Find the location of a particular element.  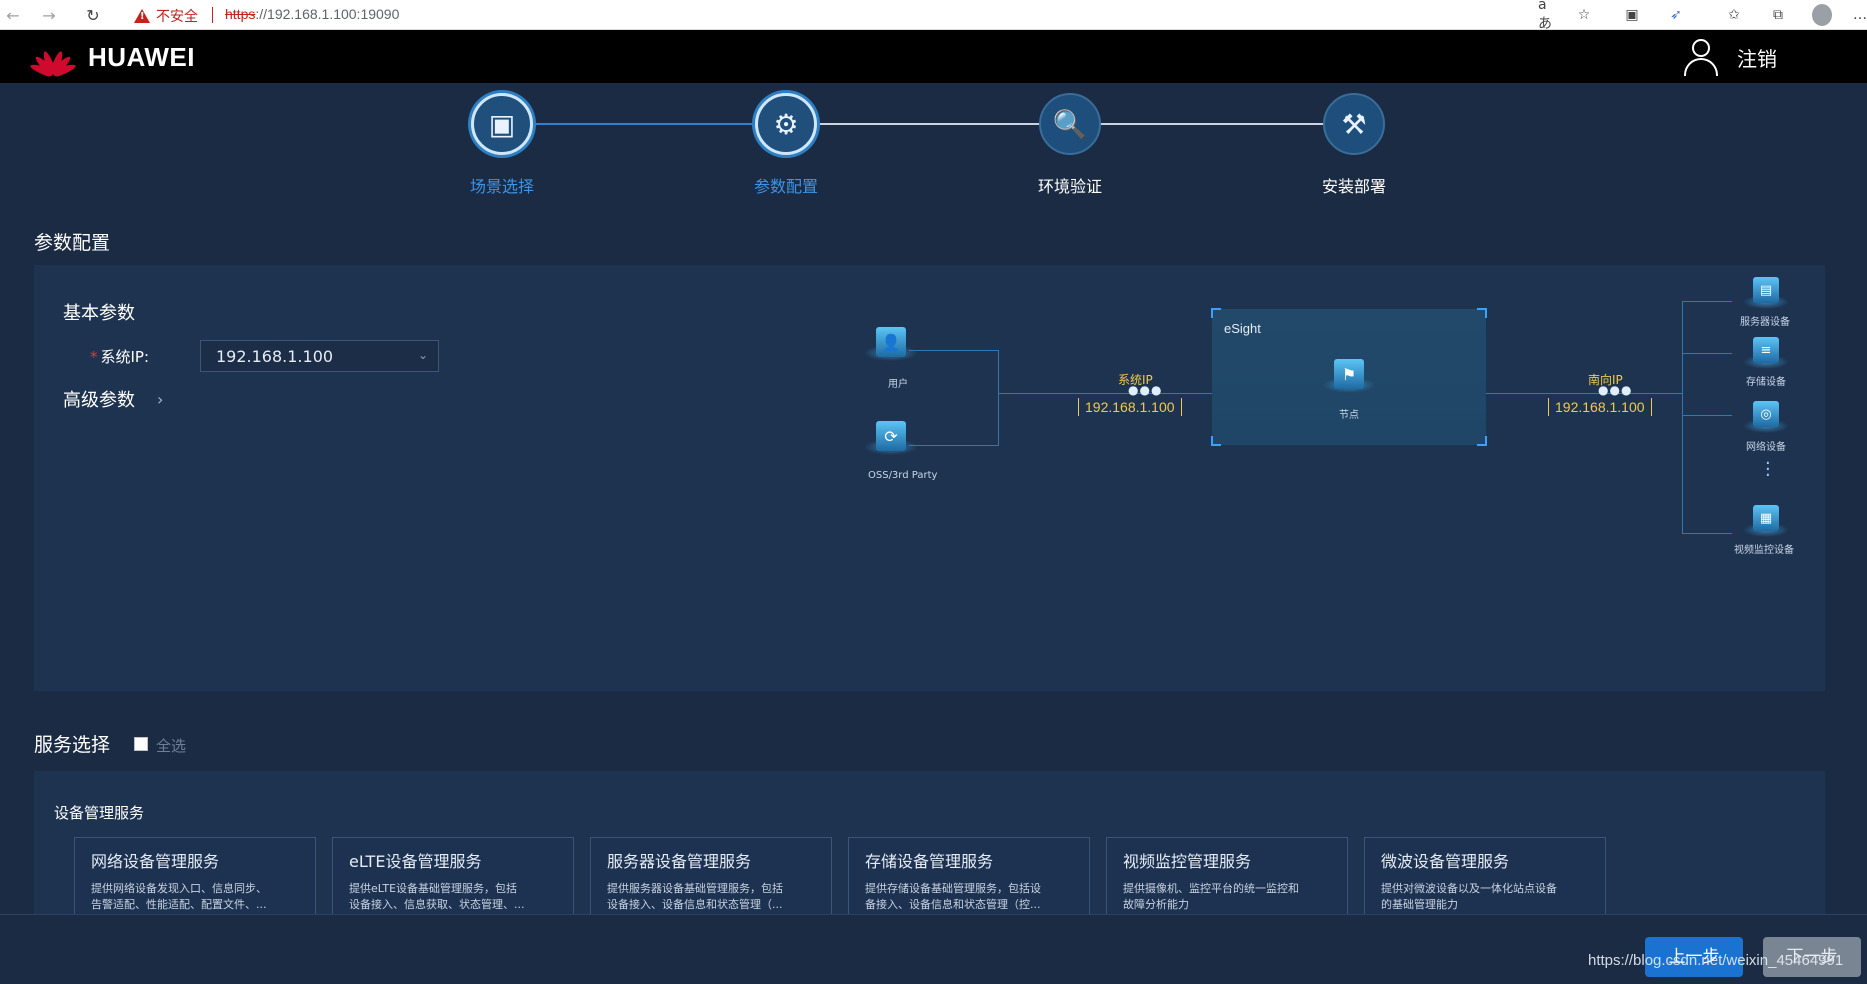

deploy-icon: ⚒ is located at coordinates (1354, 124).